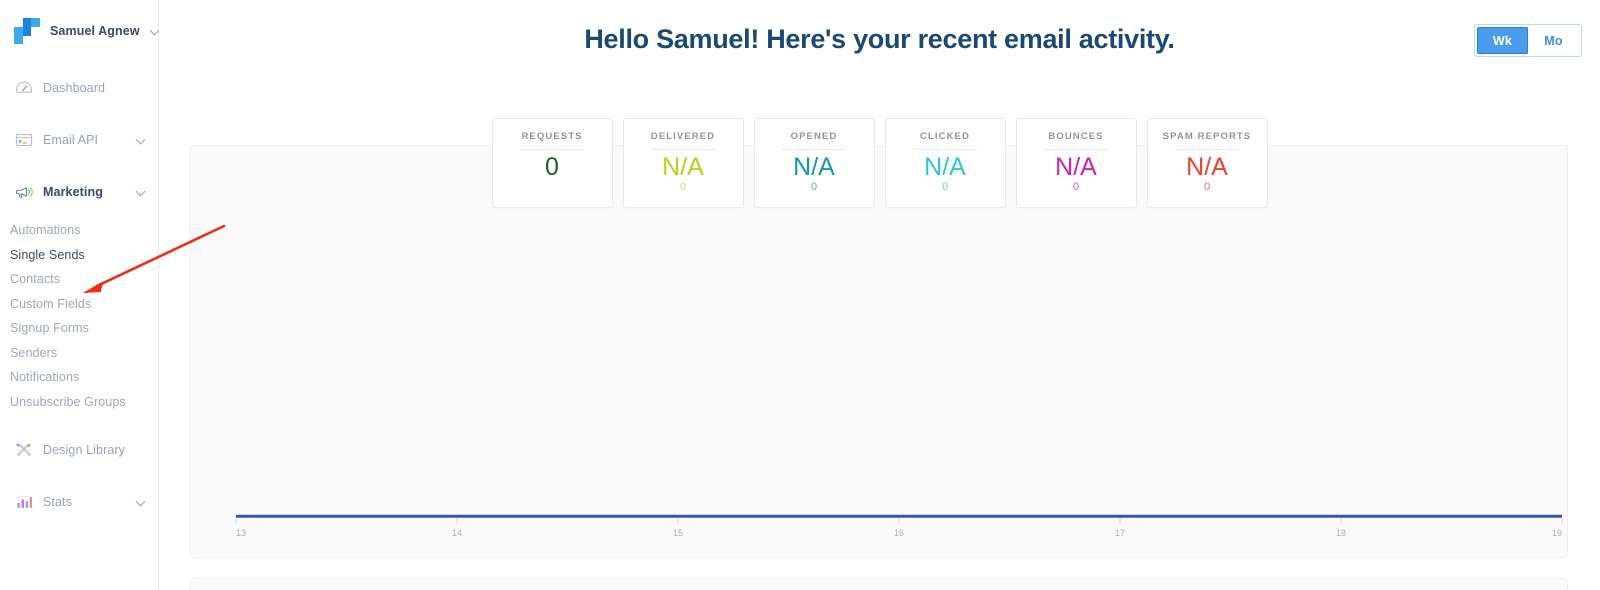  I want to click on sidebar-subitem-label: Signup Forms, so click(50, 328).